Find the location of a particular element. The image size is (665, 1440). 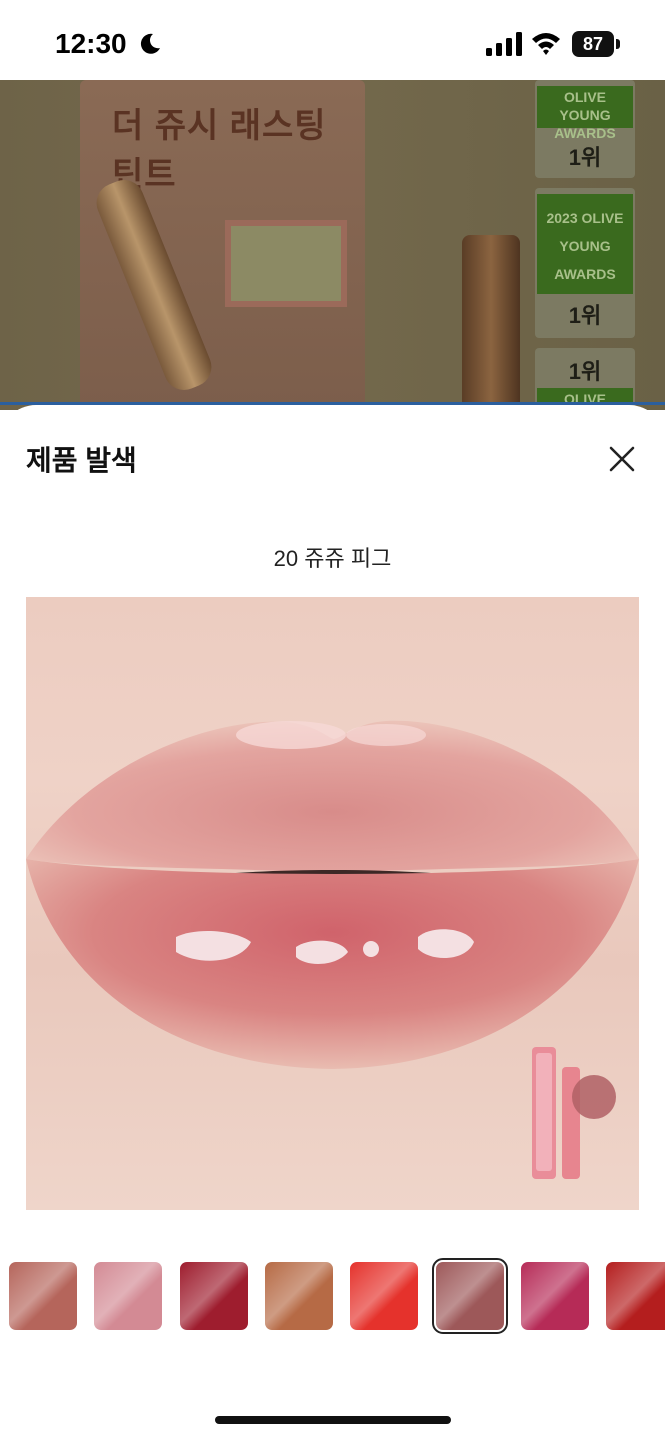

shade-name: 20 쥬쥬 피그 is located at coordinates (332, 558).